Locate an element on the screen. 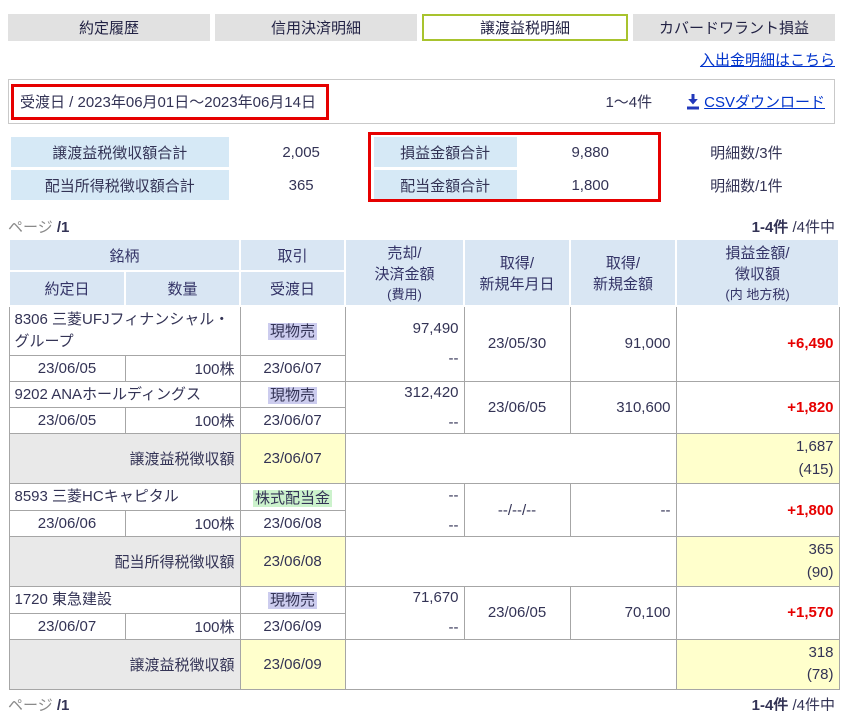  summary-row-gains: 譲渡益税徴収額合計 2,005 損益金額合計 9,880 明細数/3件 is located at coordinates (420, 152).